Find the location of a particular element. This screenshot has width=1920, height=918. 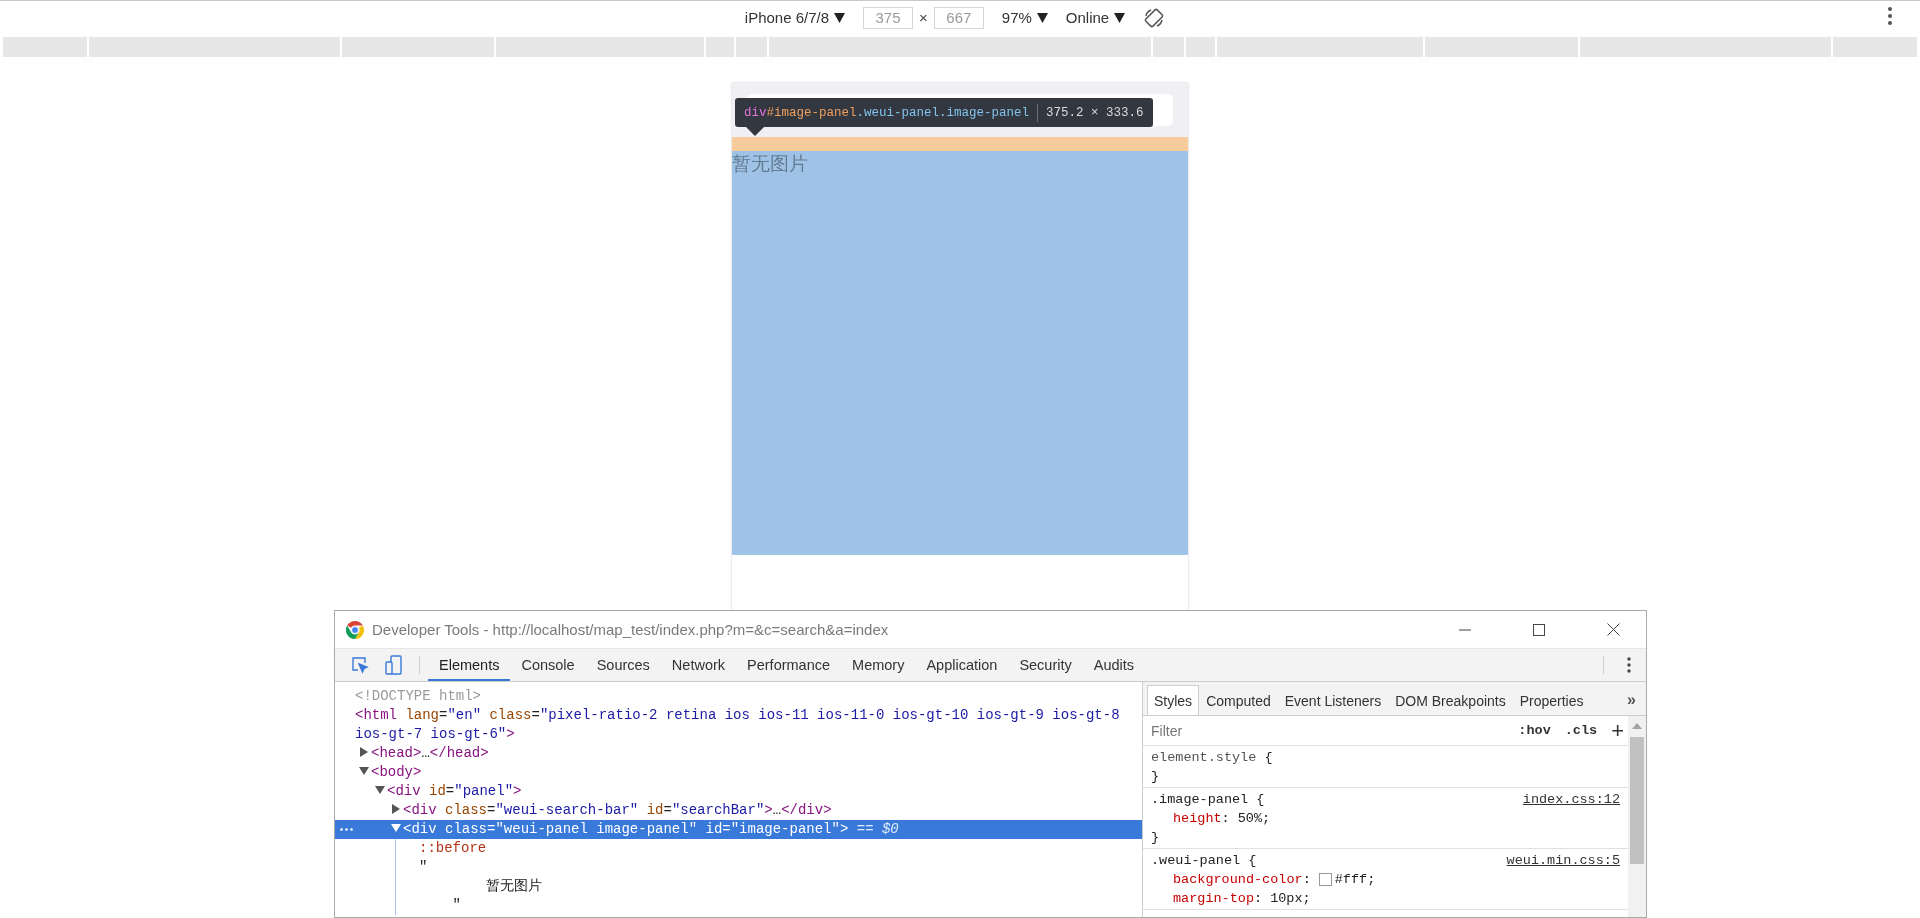

throttling-select: Online is located at coordinates (1095, 17).